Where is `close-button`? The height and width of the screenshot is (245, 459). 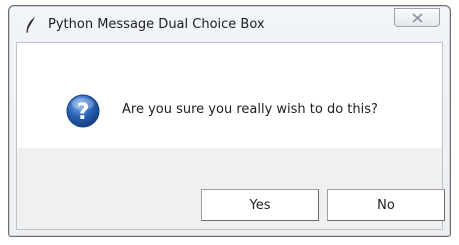
close-button is located at coordinates (417, 17).